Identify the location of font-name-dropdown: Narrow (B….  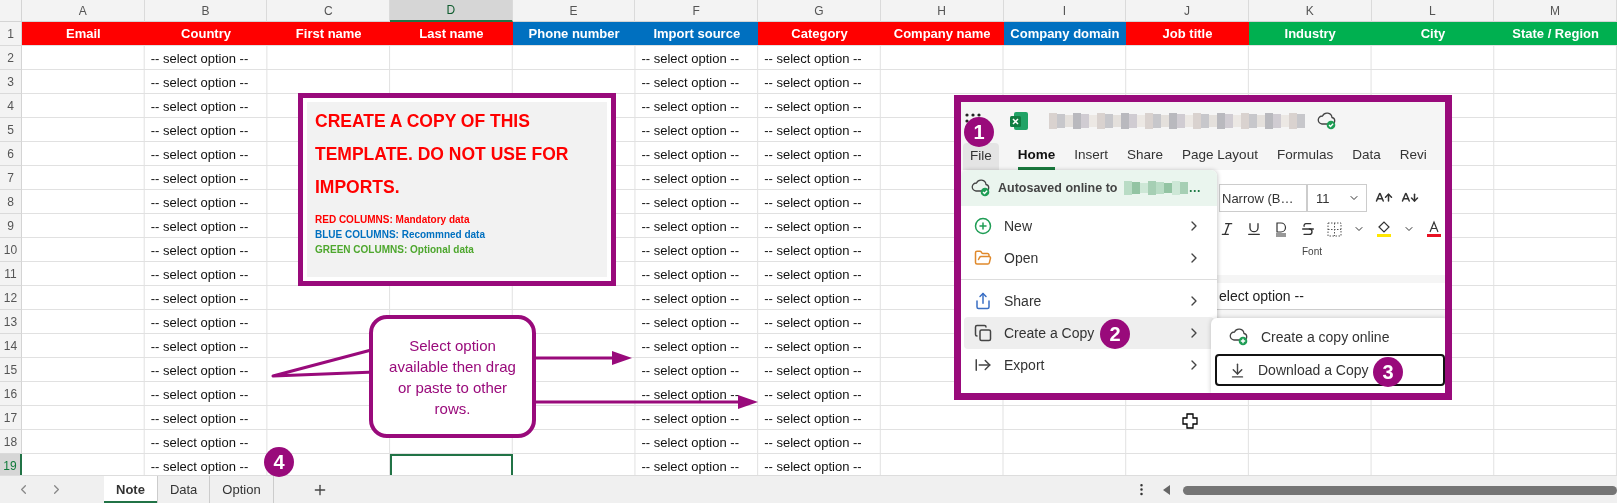
(1263, 198).